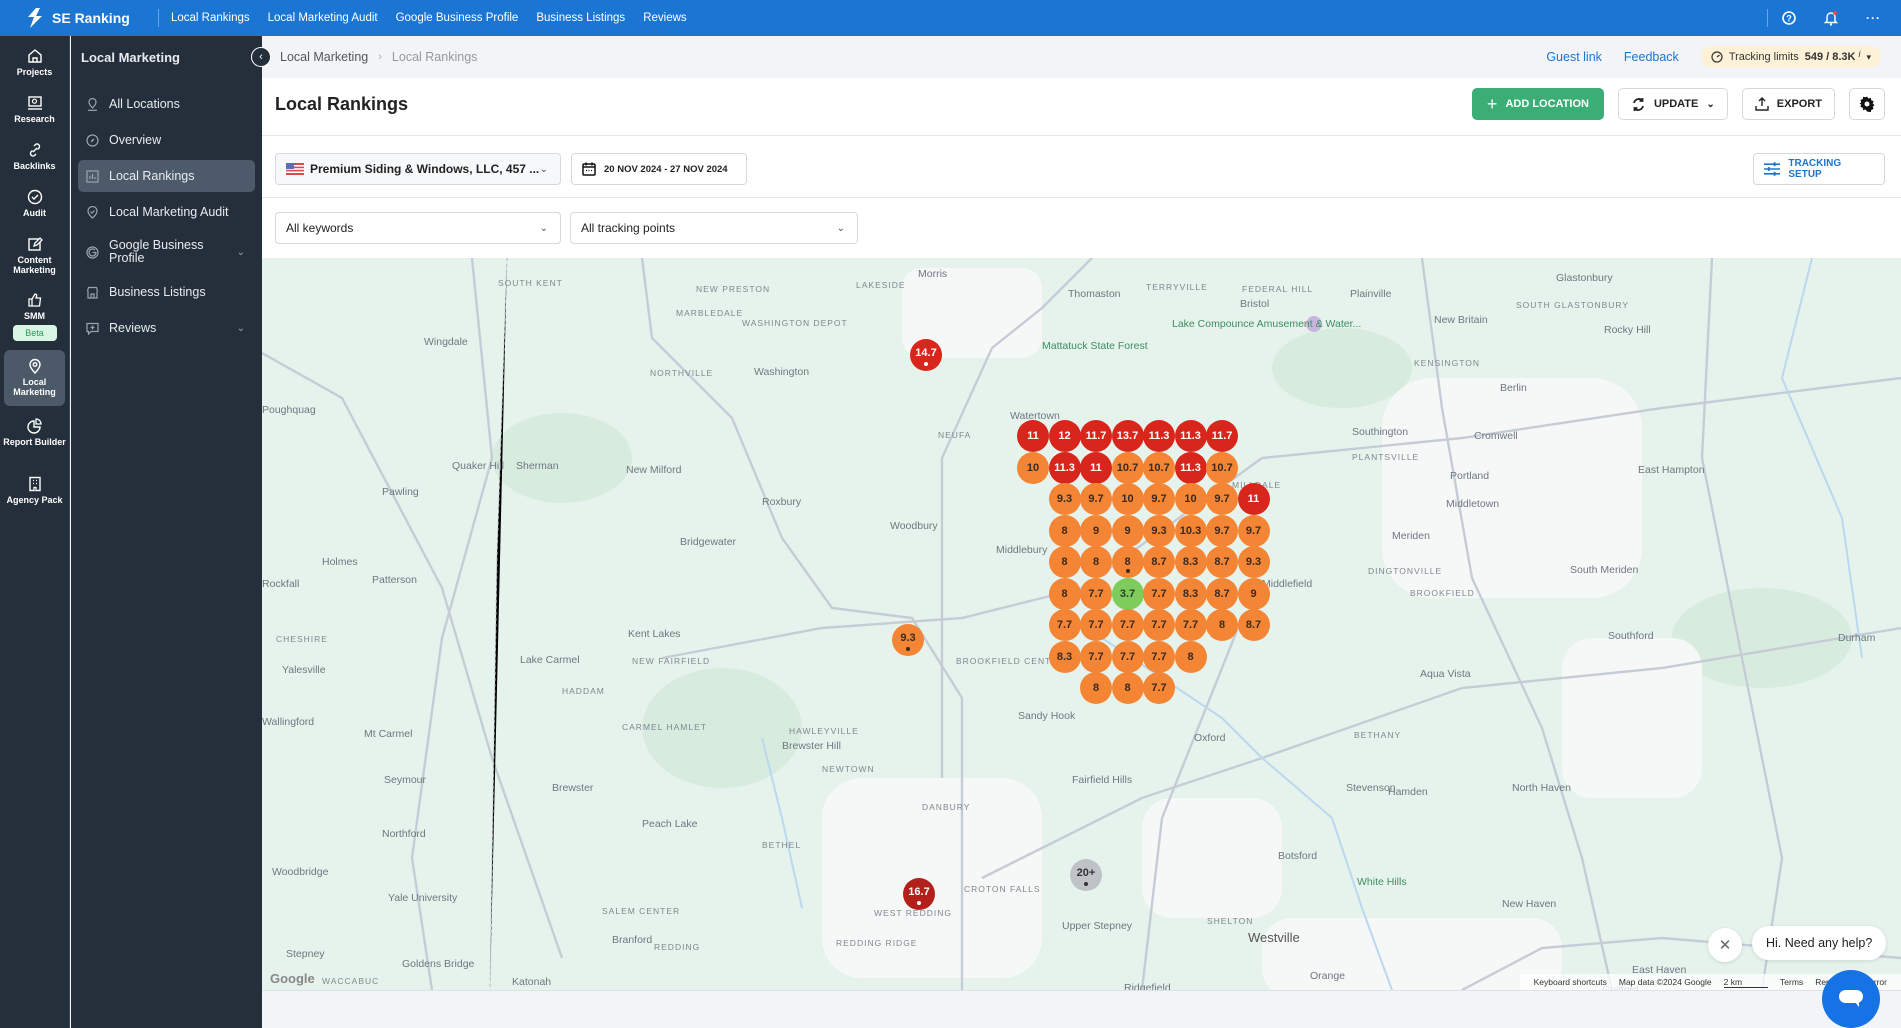 The width and height of the screenshot is (1901, 1028). What do you see at coordinates (1127, 593) in the screenshot?
I see `ranking-grid-point: 3.7` at bounding box center [1127, 593].